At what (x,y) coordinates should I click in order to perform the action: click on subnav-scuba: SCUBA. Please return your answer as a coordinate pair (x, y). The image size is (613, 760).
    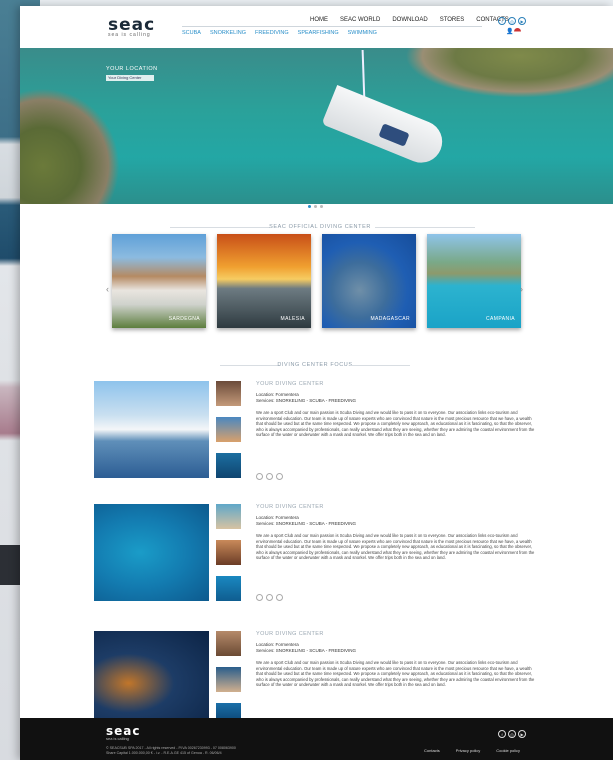
    Looking at the image, I should click on (191, 33).